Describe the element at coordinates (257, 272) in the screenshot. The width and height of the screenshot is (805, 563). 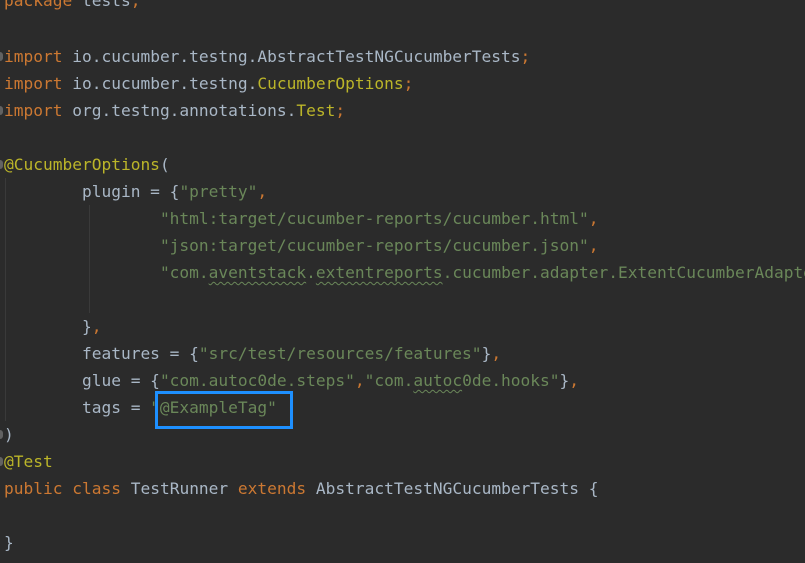
I see `code-token: aventstack` at that location.